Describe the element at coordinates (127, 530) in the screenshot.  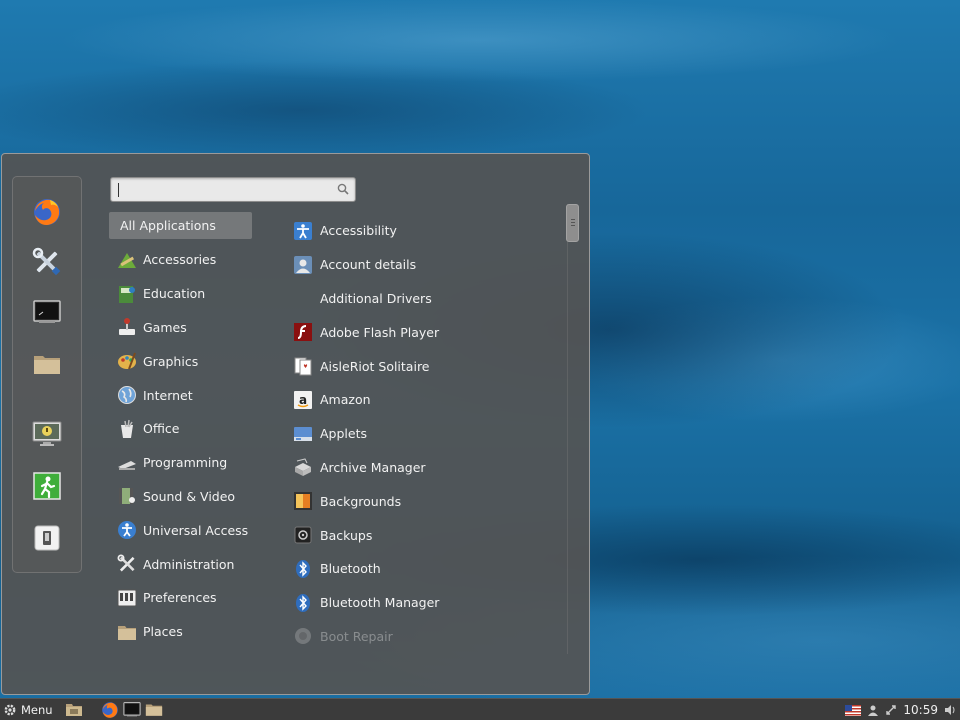
I see `universal-access-icon` at that location.